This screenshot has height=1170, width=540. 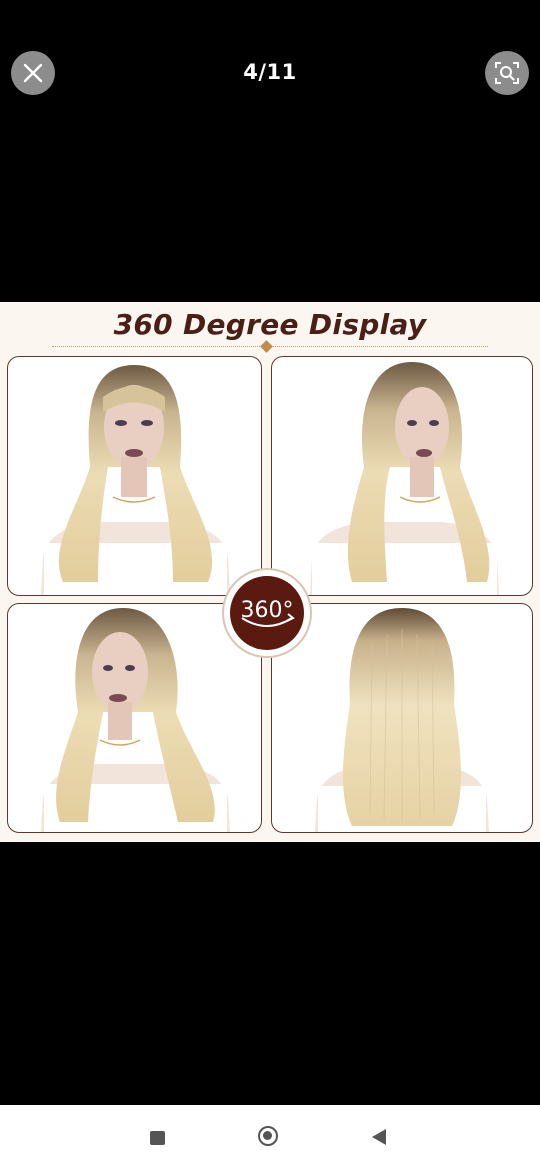 I want to click on wig-front-illustration, so click(x=134, y=480).